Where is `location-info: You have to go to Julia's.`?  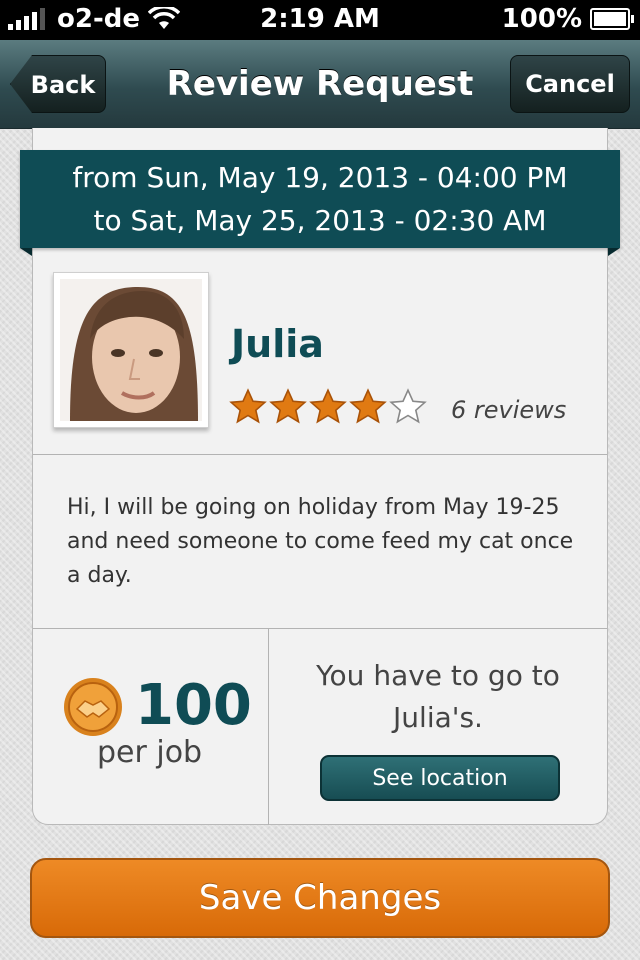 location-info: You have to go to Julia's. is located at coordinates (438, 697).